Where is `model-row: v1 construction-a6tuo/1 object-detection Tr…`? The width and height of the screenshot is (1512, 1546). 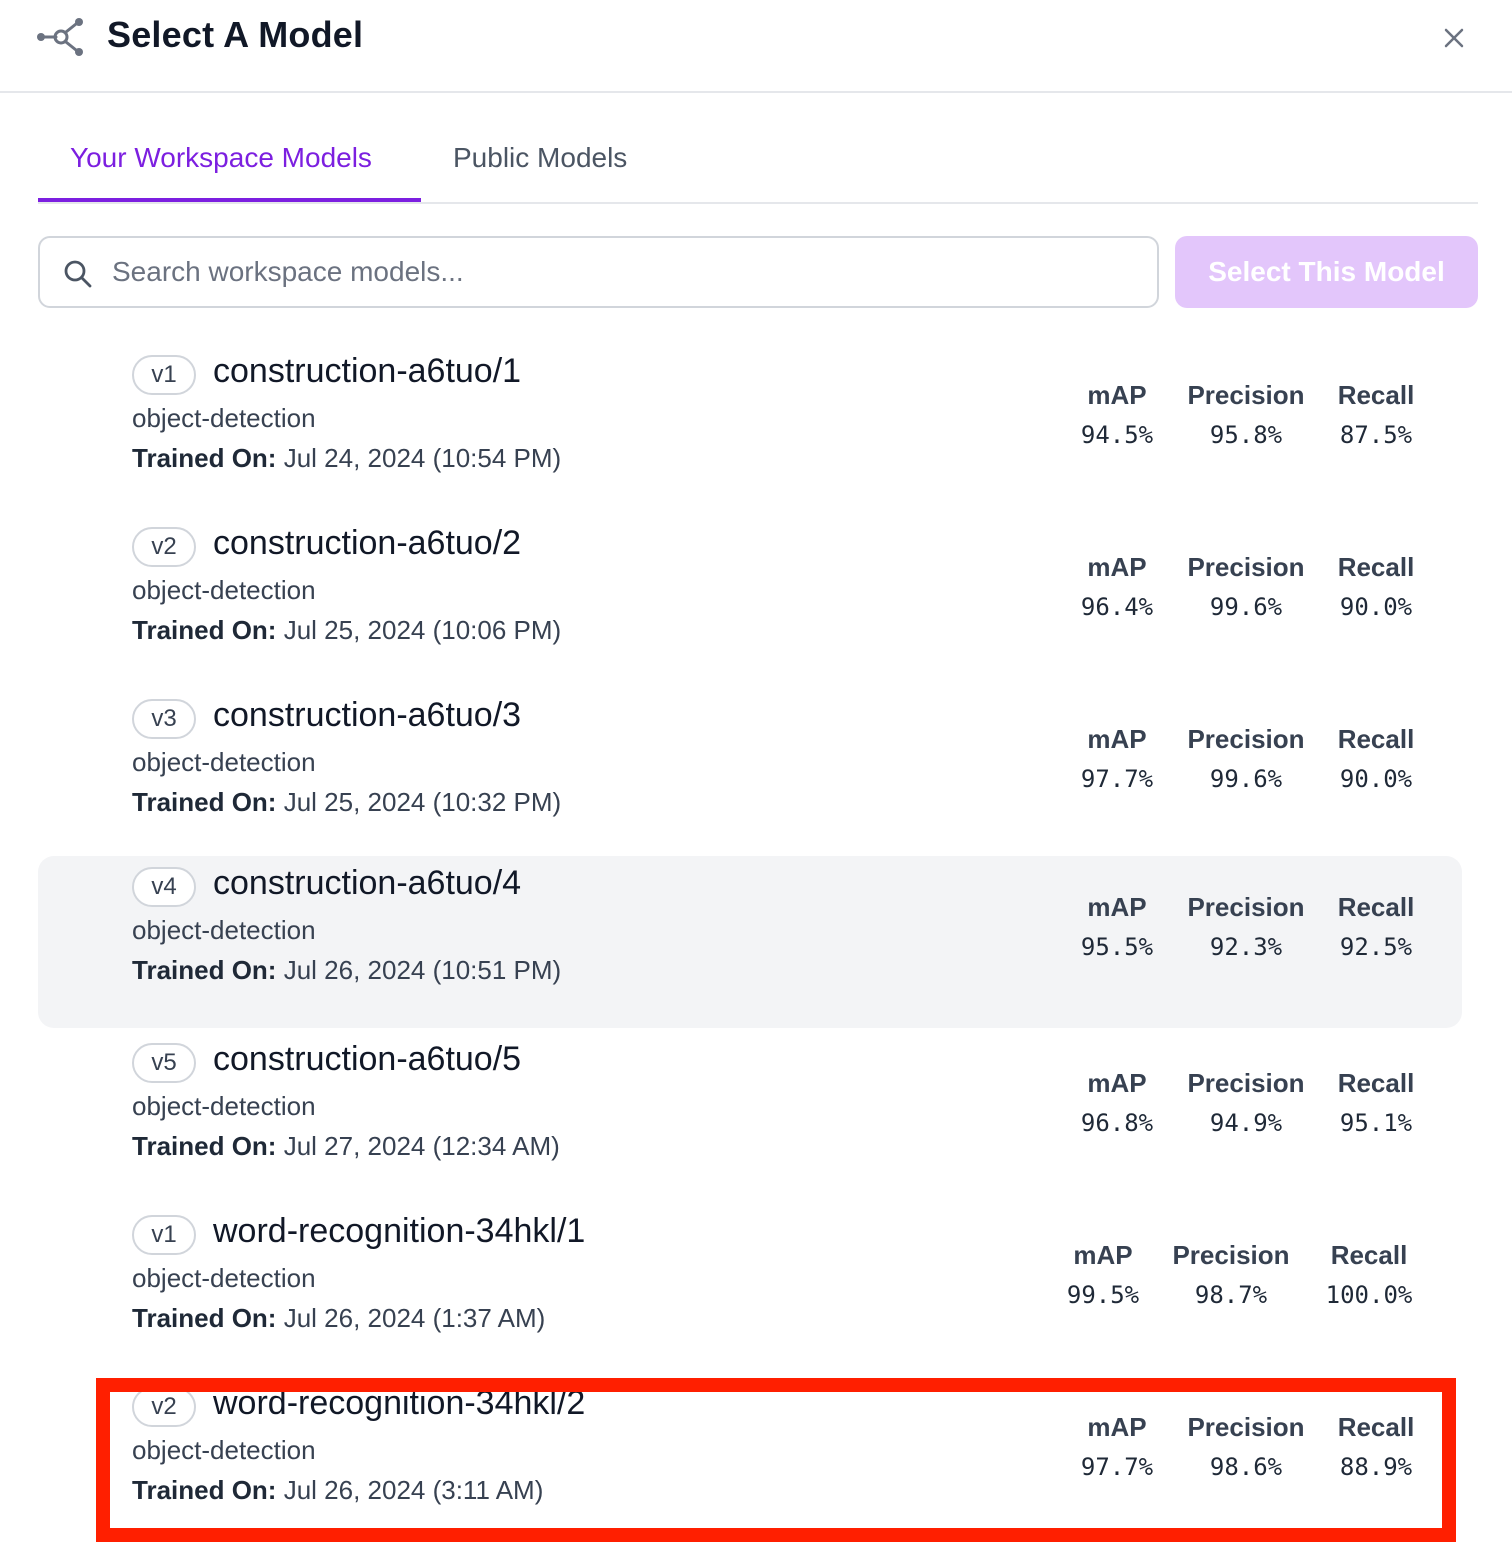
model-row: v1 construction-a6tuo/1 object-detection Tr… is located at coordinates (750, 430).